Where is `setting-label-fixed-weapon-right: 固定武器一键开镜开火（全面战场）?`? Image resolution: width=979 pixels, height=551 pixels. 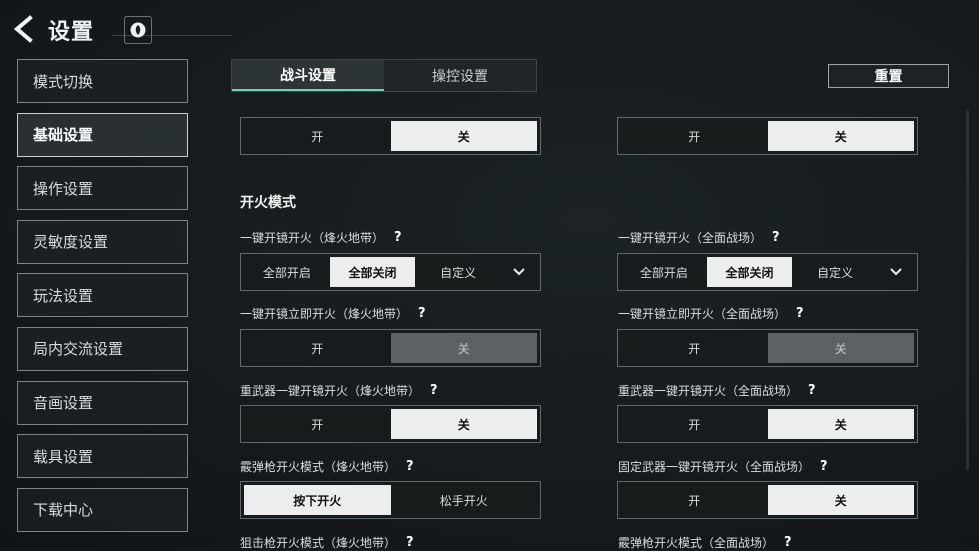 setting-label-fixed-weapon-right: 固定武器一键开镜开火（全面战场）? is located at coordinates (723, 466).